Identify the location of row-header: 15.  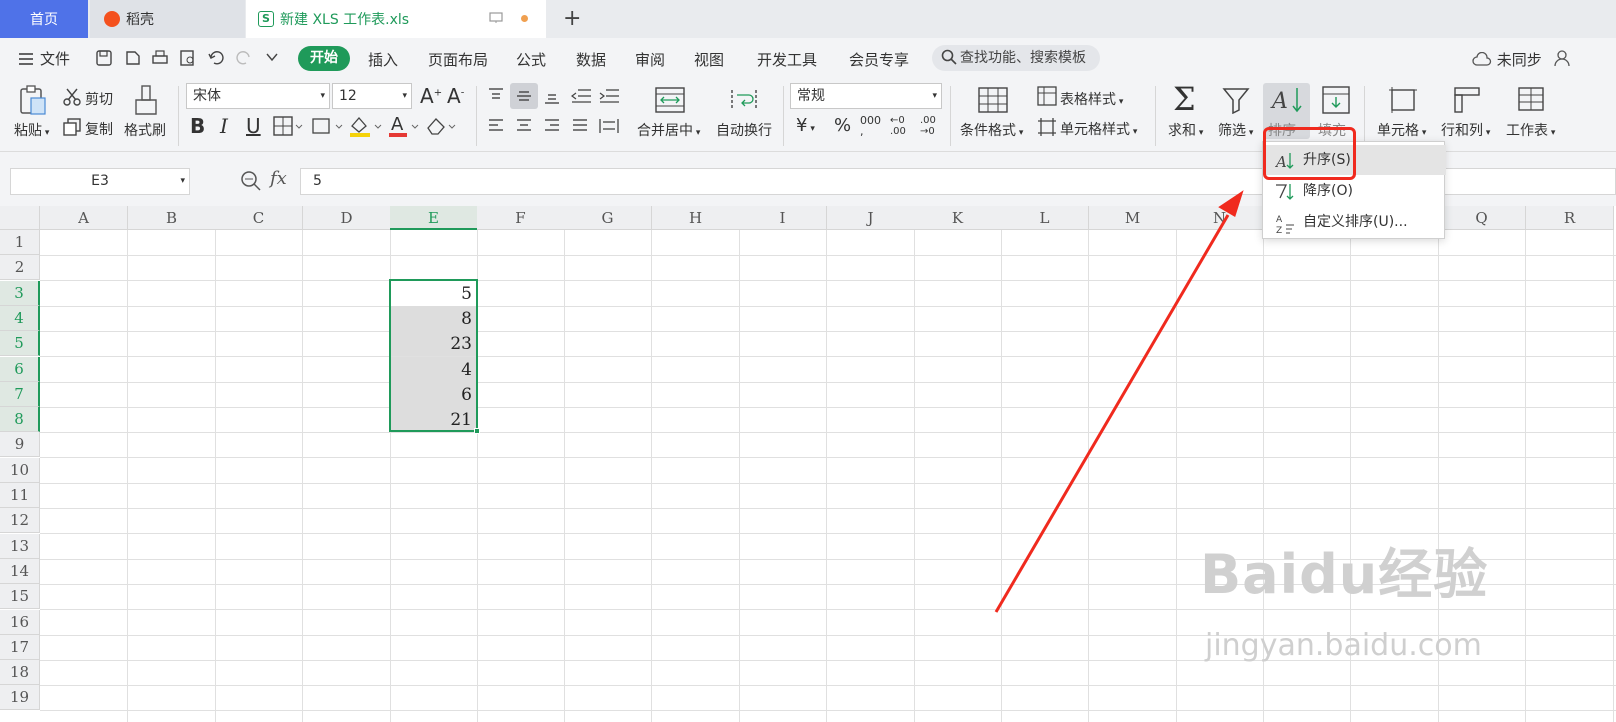
(20, 596).